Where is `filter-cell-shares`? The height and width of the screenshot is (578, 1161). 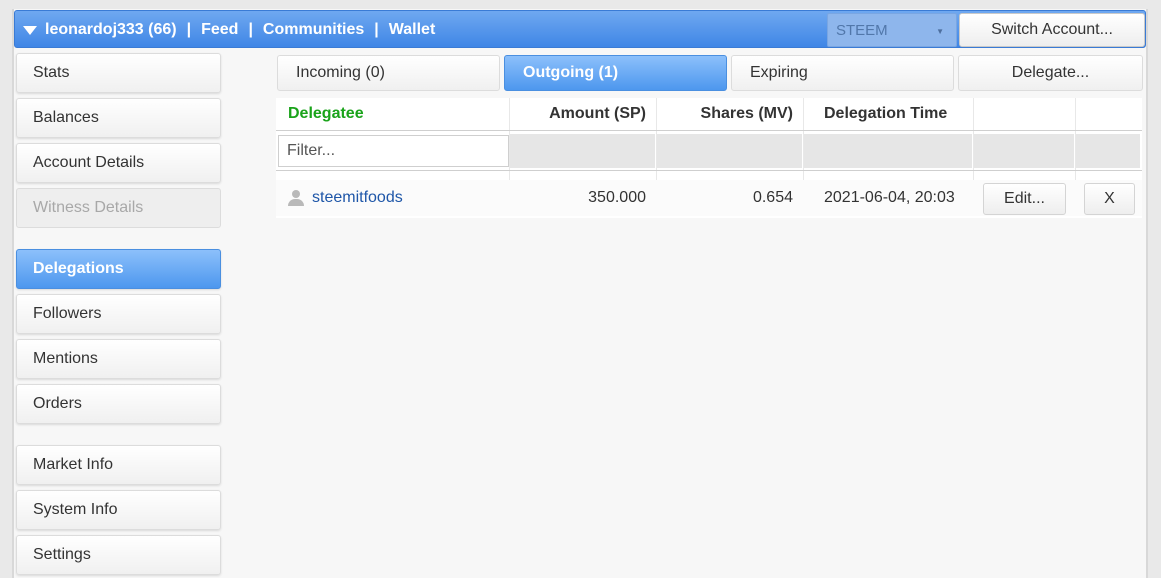
filter-cell-shares is located at coordinates (729, 151).